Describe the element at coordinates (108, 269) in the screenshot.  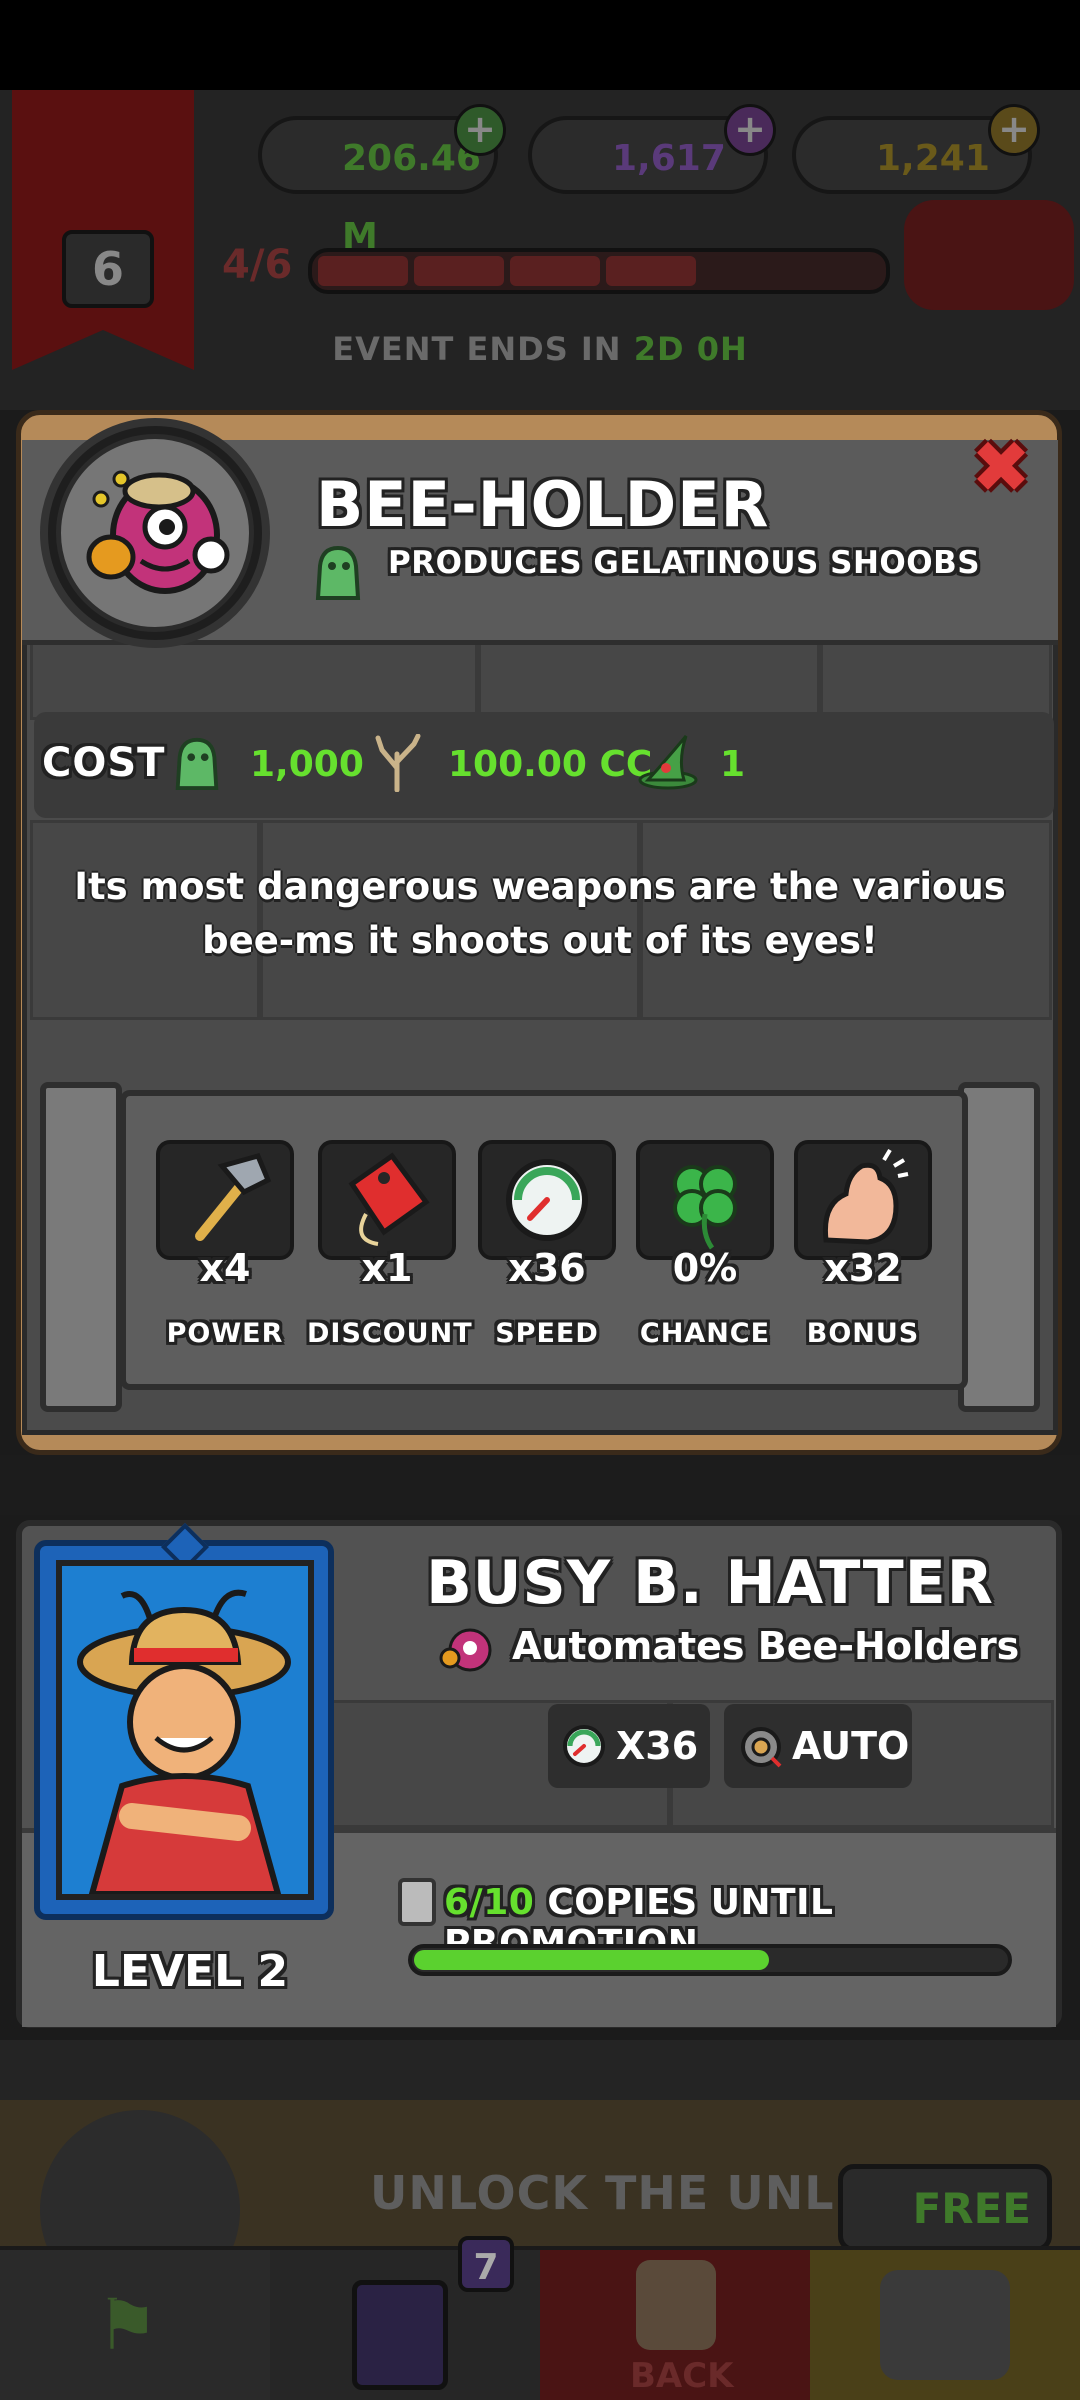
I see `level-number: 6` at that location.